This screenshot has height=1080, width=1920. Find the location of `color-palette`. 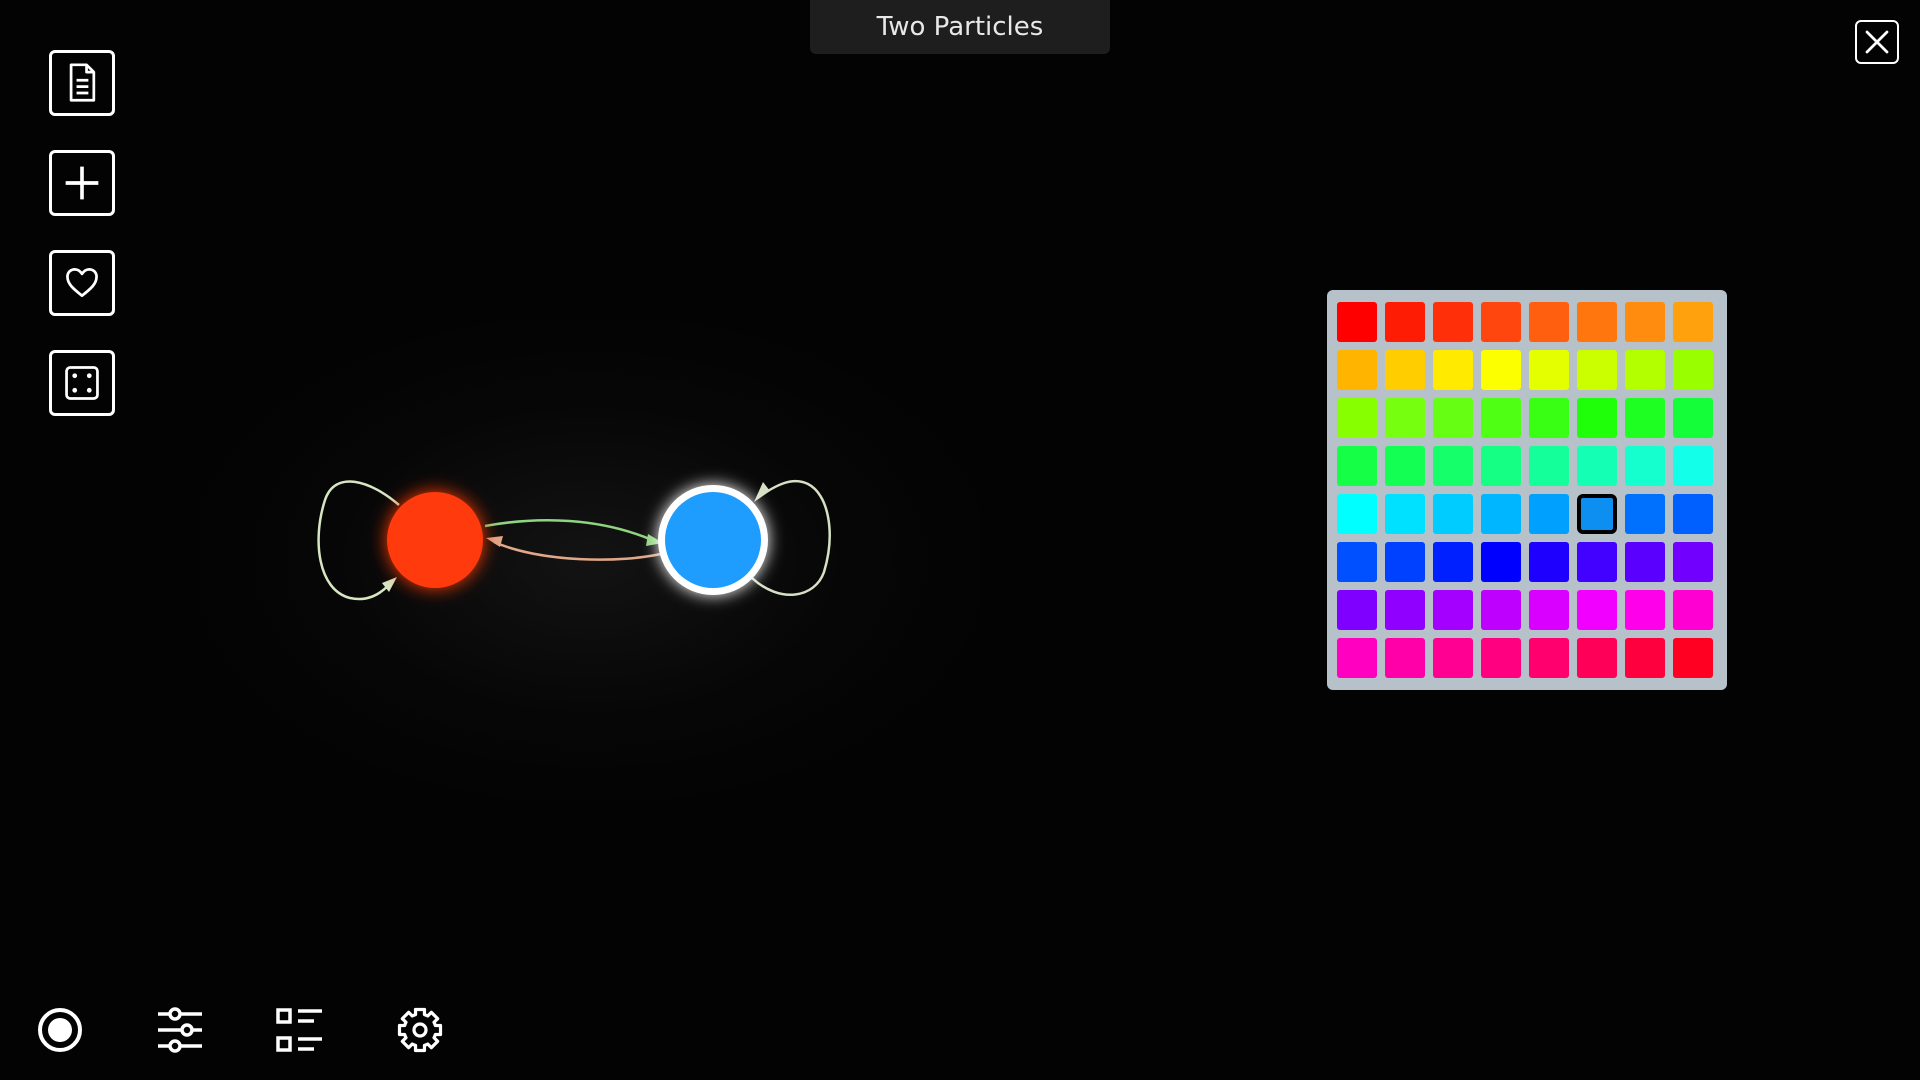

color-palette is located at coordinates (1527, 490).